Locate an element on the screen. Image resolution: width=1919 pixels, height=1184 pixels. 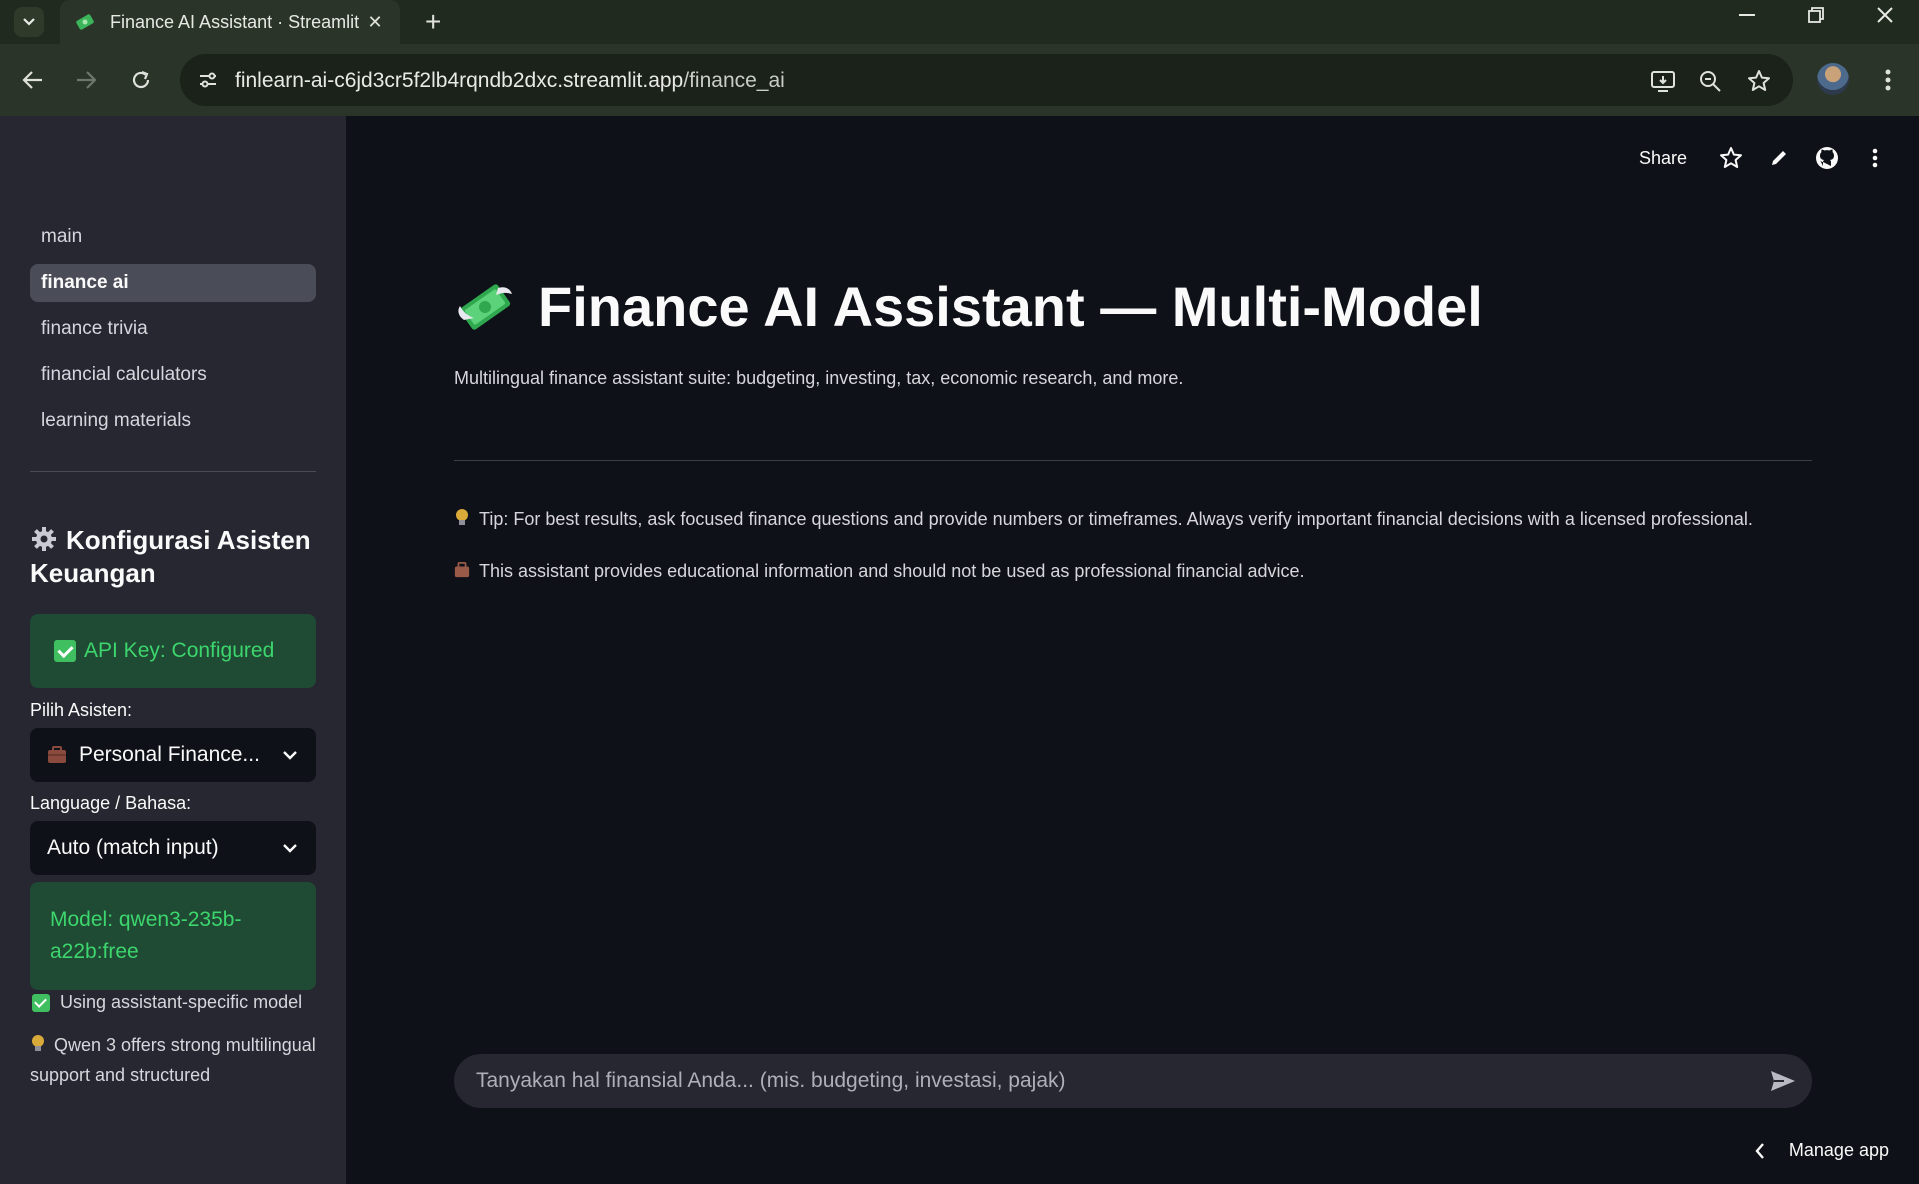
browser-menu-icon is located at coordinates (1888, 80).